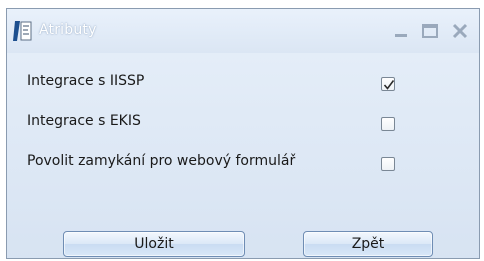 The width and height of the screenshot is (484, 261). Describe the element at coordinates (388, 124) in the screenshot. I see `checkbox-ekis` at that location.